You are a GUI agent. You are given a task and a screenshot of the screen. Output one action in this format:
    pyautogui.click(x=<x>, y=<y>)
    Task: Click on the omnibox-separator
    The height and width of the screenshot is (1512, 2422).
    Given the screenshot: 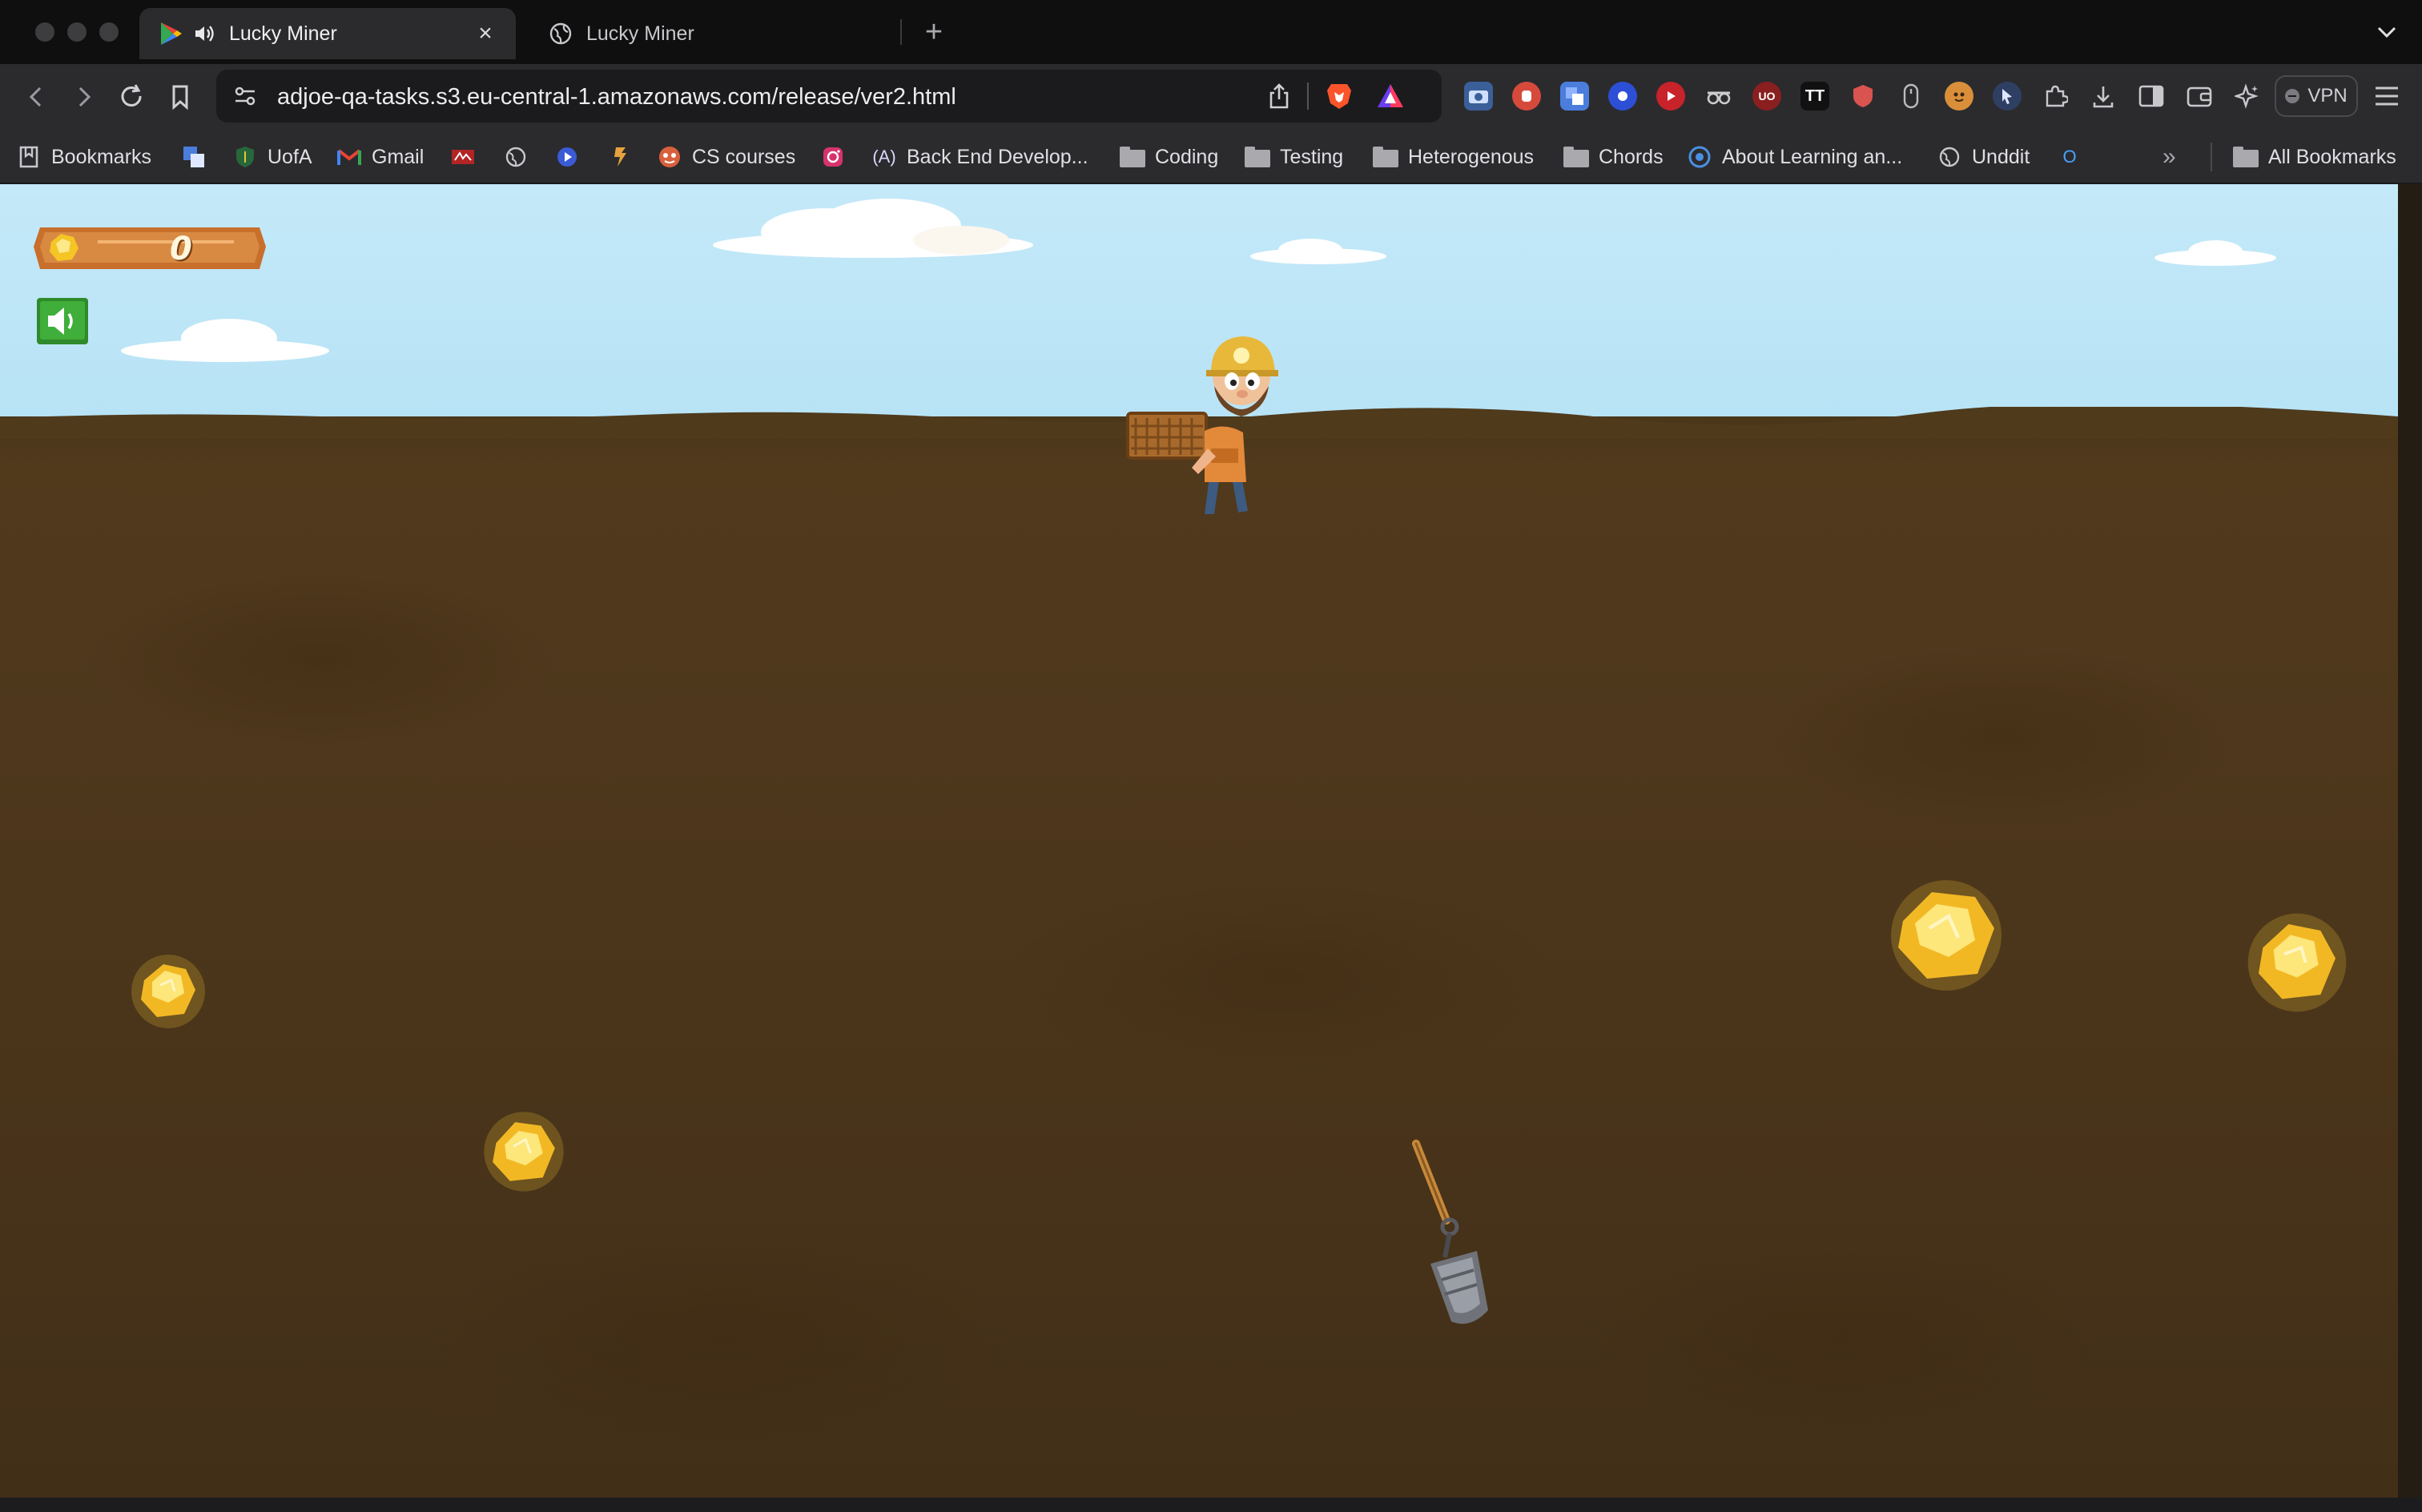 What is the action you would take?
    pyautogui.click(x=1308, y=96)
    